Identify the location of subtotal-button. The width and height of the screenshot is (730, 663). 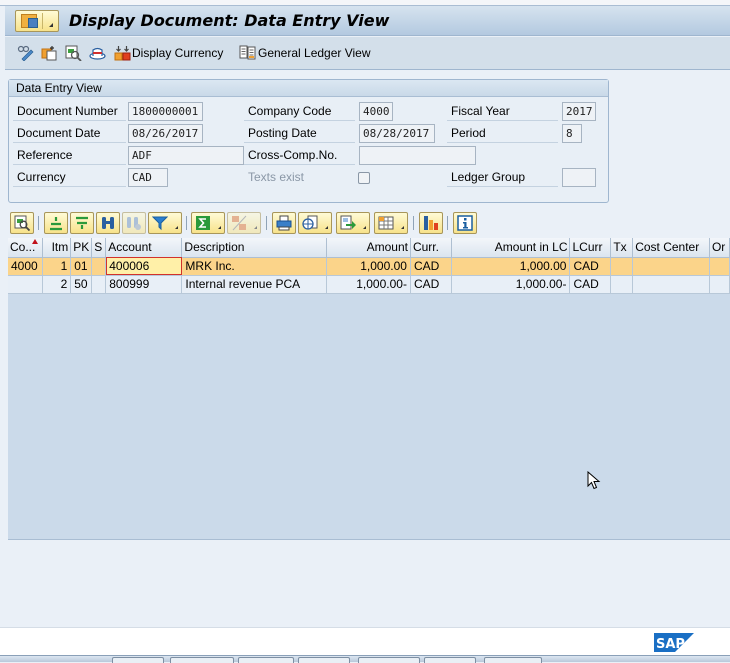
(244, 223).